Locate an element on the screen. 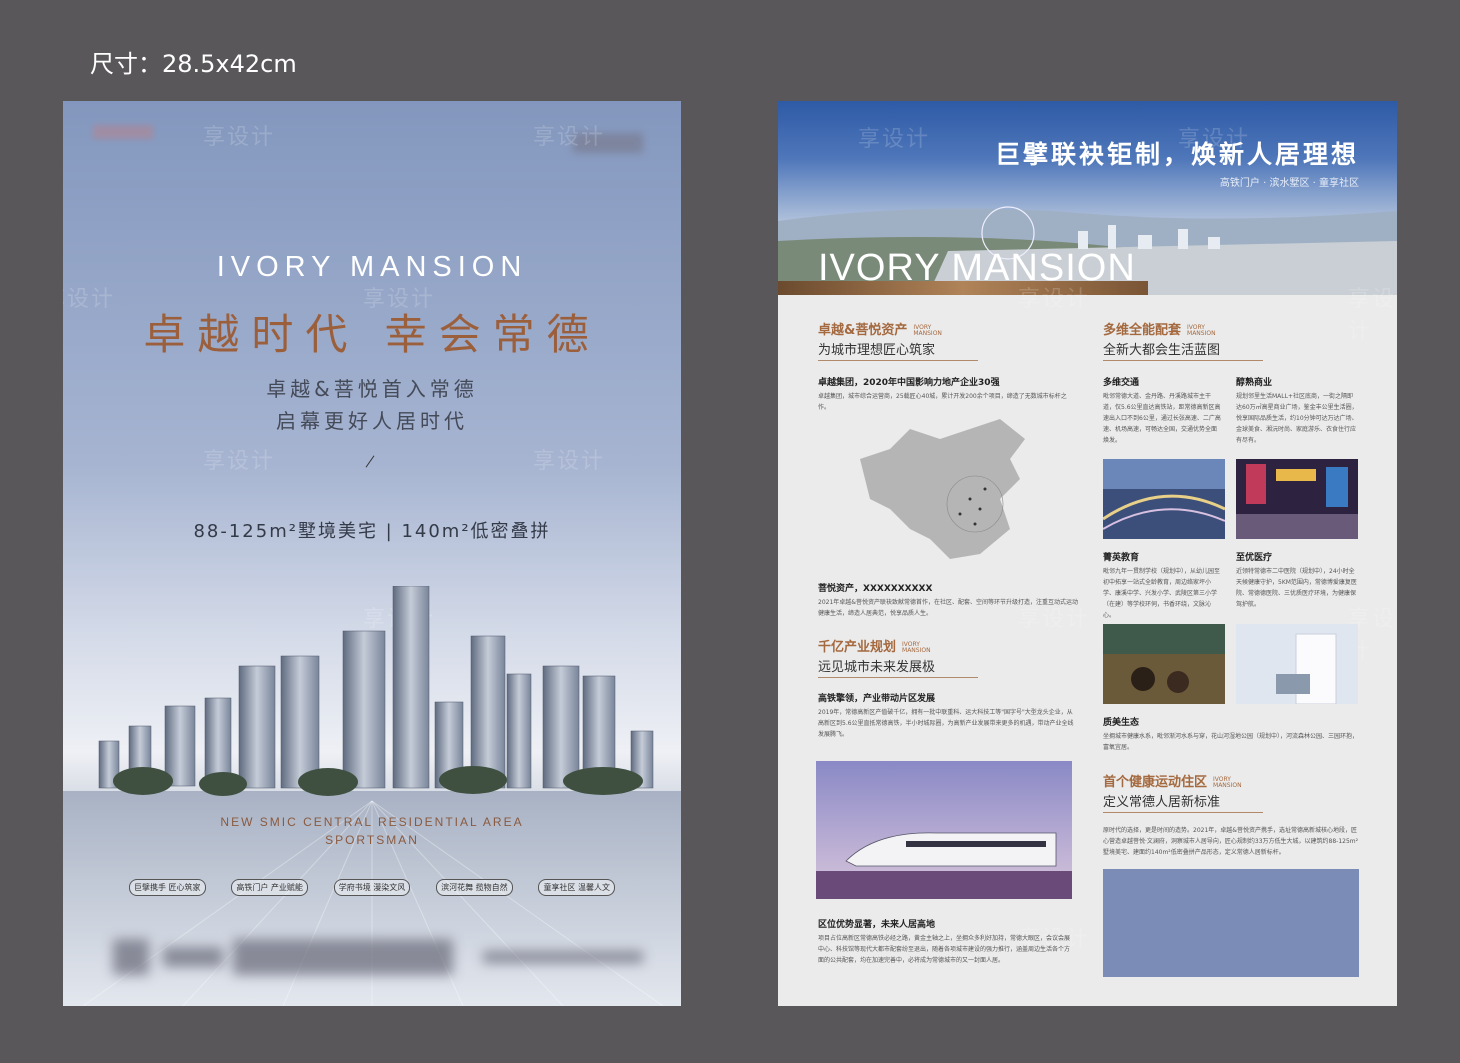  section-subtitle: 为城市理想匠心筑家 is located at coordinates (877, 350).